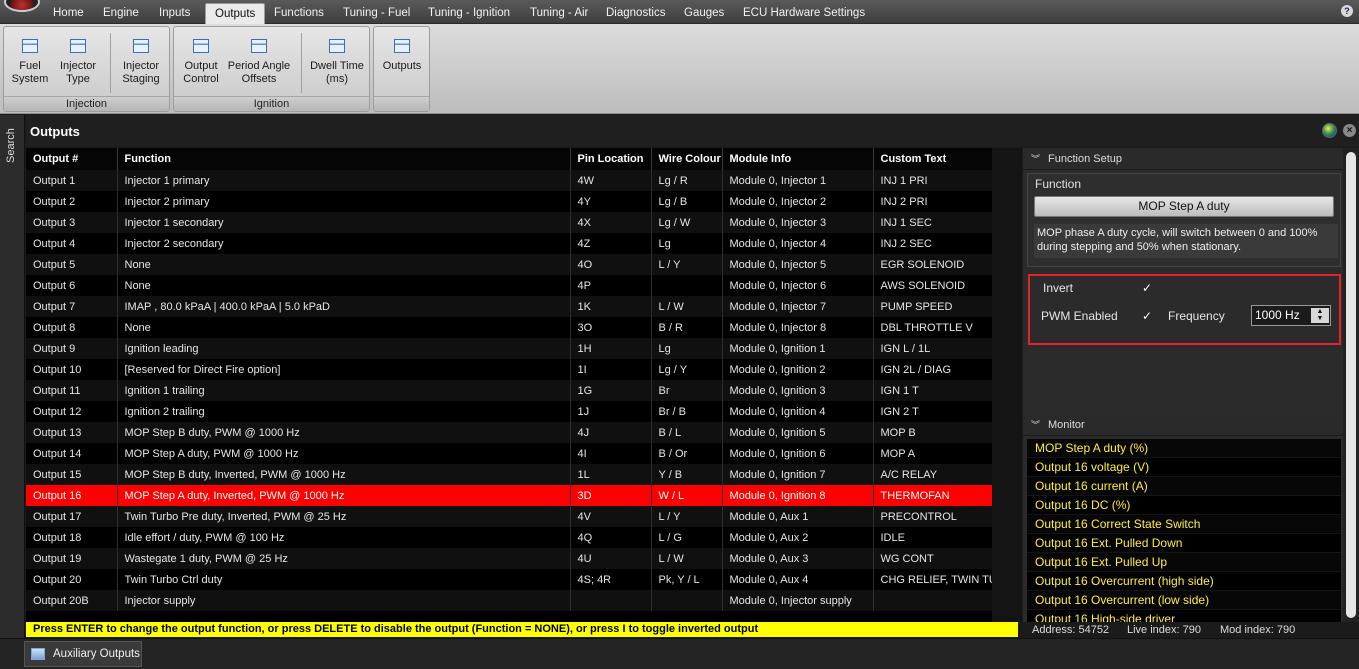 Image resolution: width=1359 pixels, height=669 pixels. What do you see at coordinates (687, 348) in the screenshot?
I see `cell-wire-colour: Lg` at bounding box center [687, 348].